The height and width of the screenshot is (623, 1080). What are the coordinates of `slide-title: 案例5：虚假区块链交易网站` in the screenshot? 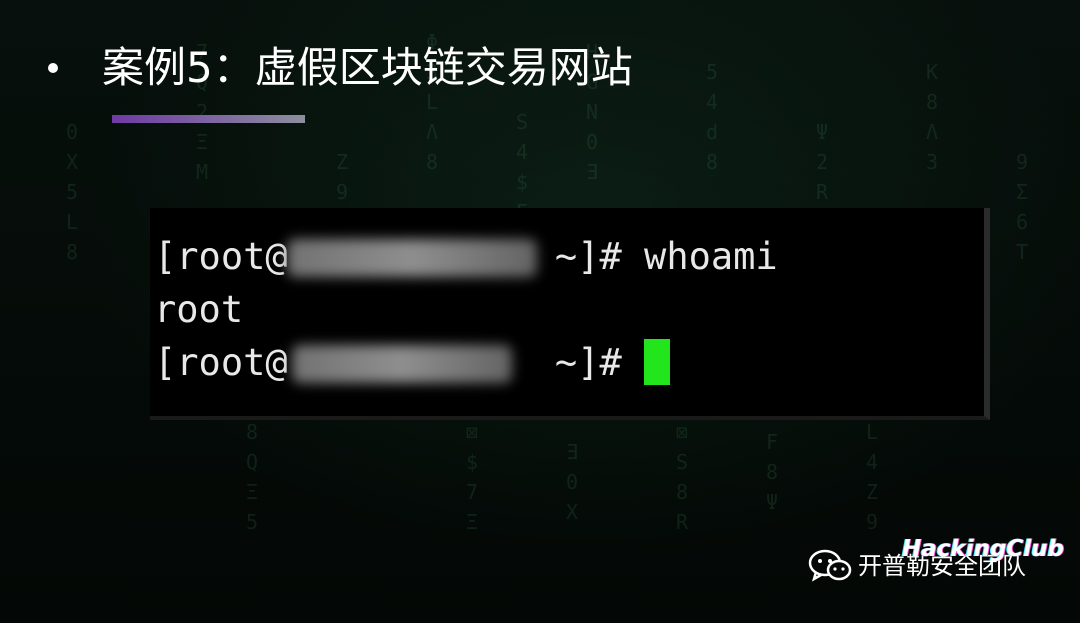 It's located at (340, 68).